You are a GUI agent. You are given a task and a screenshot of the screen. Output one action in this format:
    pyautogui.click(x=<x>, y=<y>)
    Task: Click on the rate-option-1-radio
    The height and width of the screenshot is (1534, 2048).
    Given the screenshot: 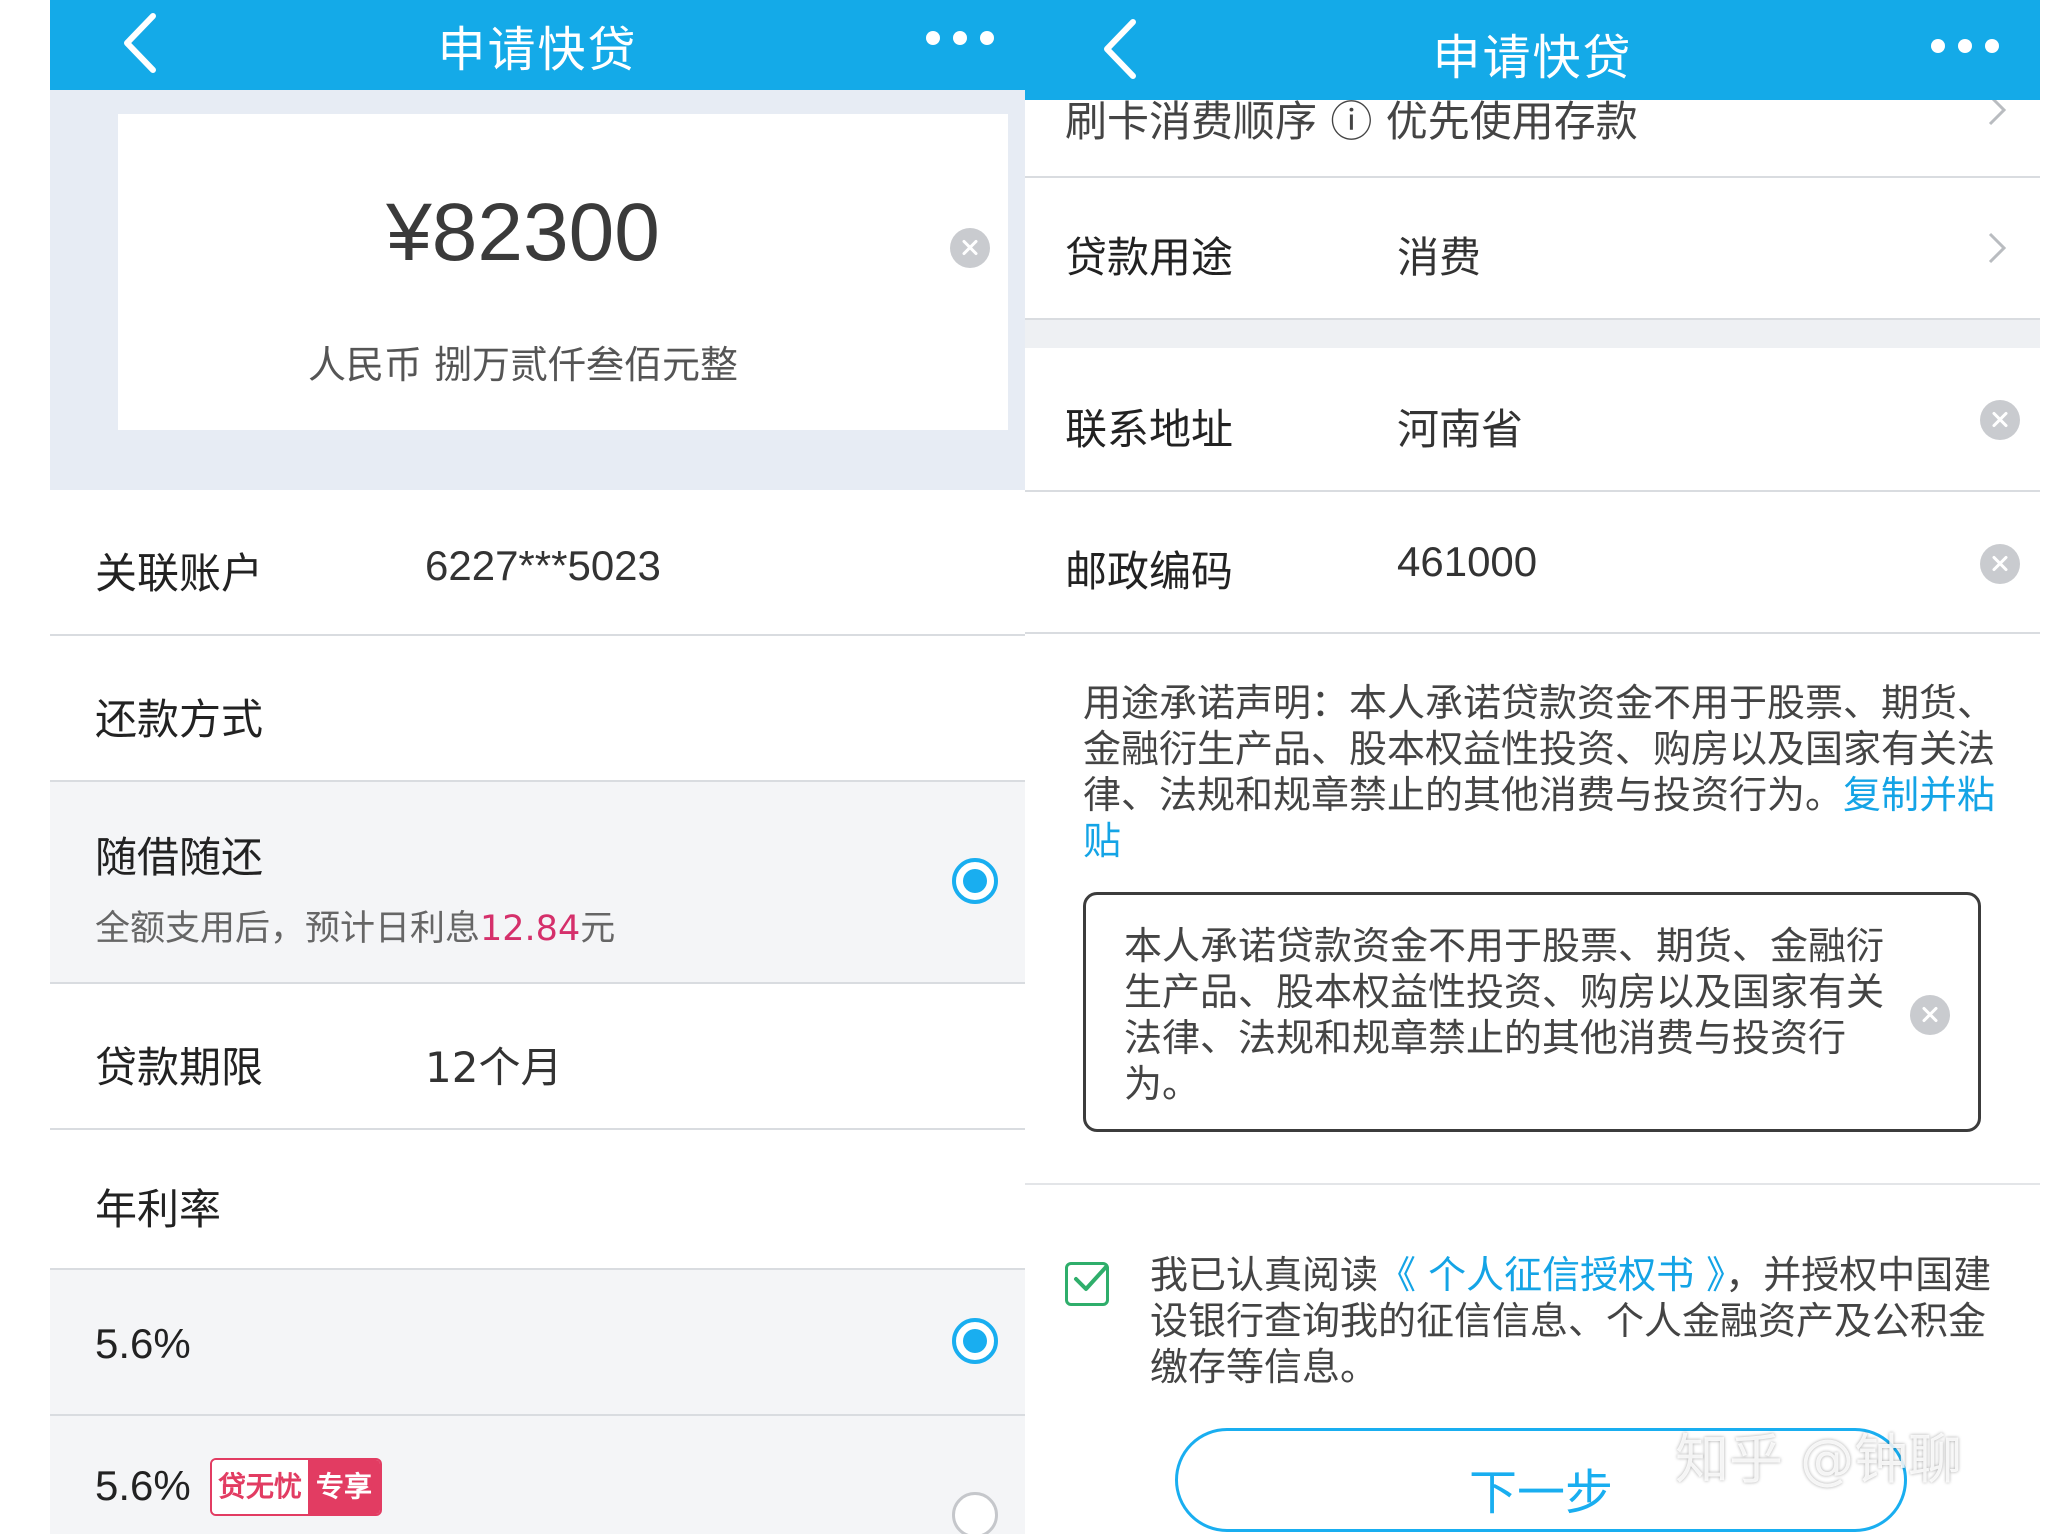 What is the action you would take?
    pyautogui.click(x=975, y=1341)
    